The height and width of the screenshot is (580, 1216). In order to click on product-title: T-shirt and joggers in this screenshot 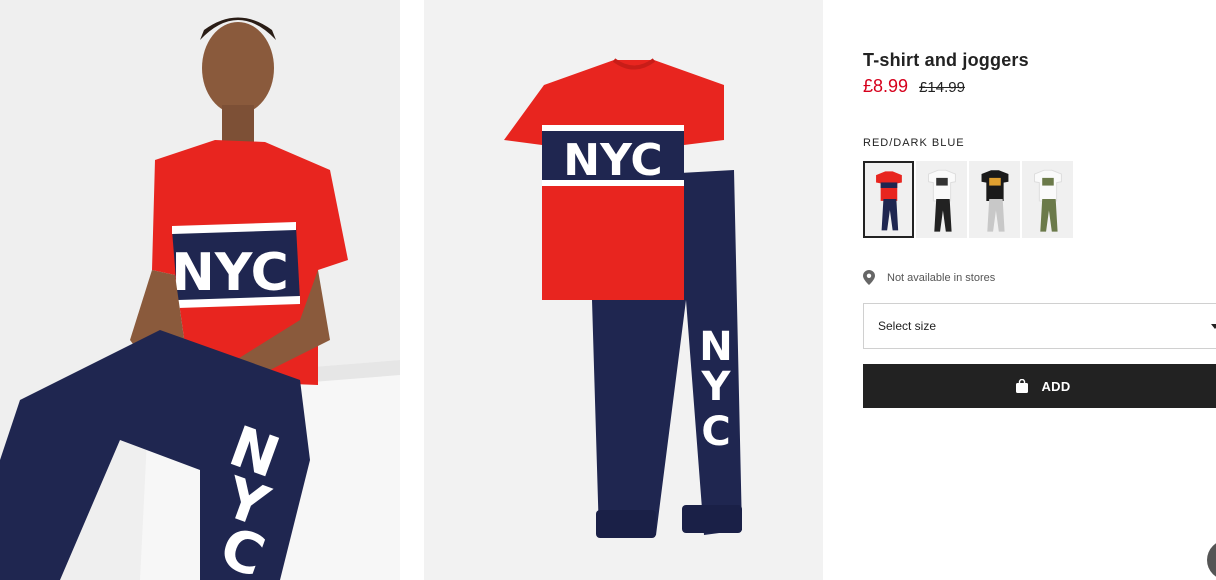, I will do `click(946, 60)`.